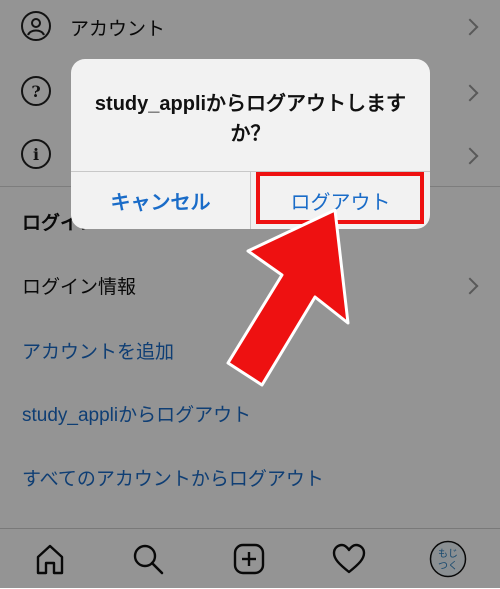 The width and height of the screenshot is (500, 589). Describe the element at coordinates (160, 200) in the screenshot. I see `cancel-button: キャンセル` at that location.